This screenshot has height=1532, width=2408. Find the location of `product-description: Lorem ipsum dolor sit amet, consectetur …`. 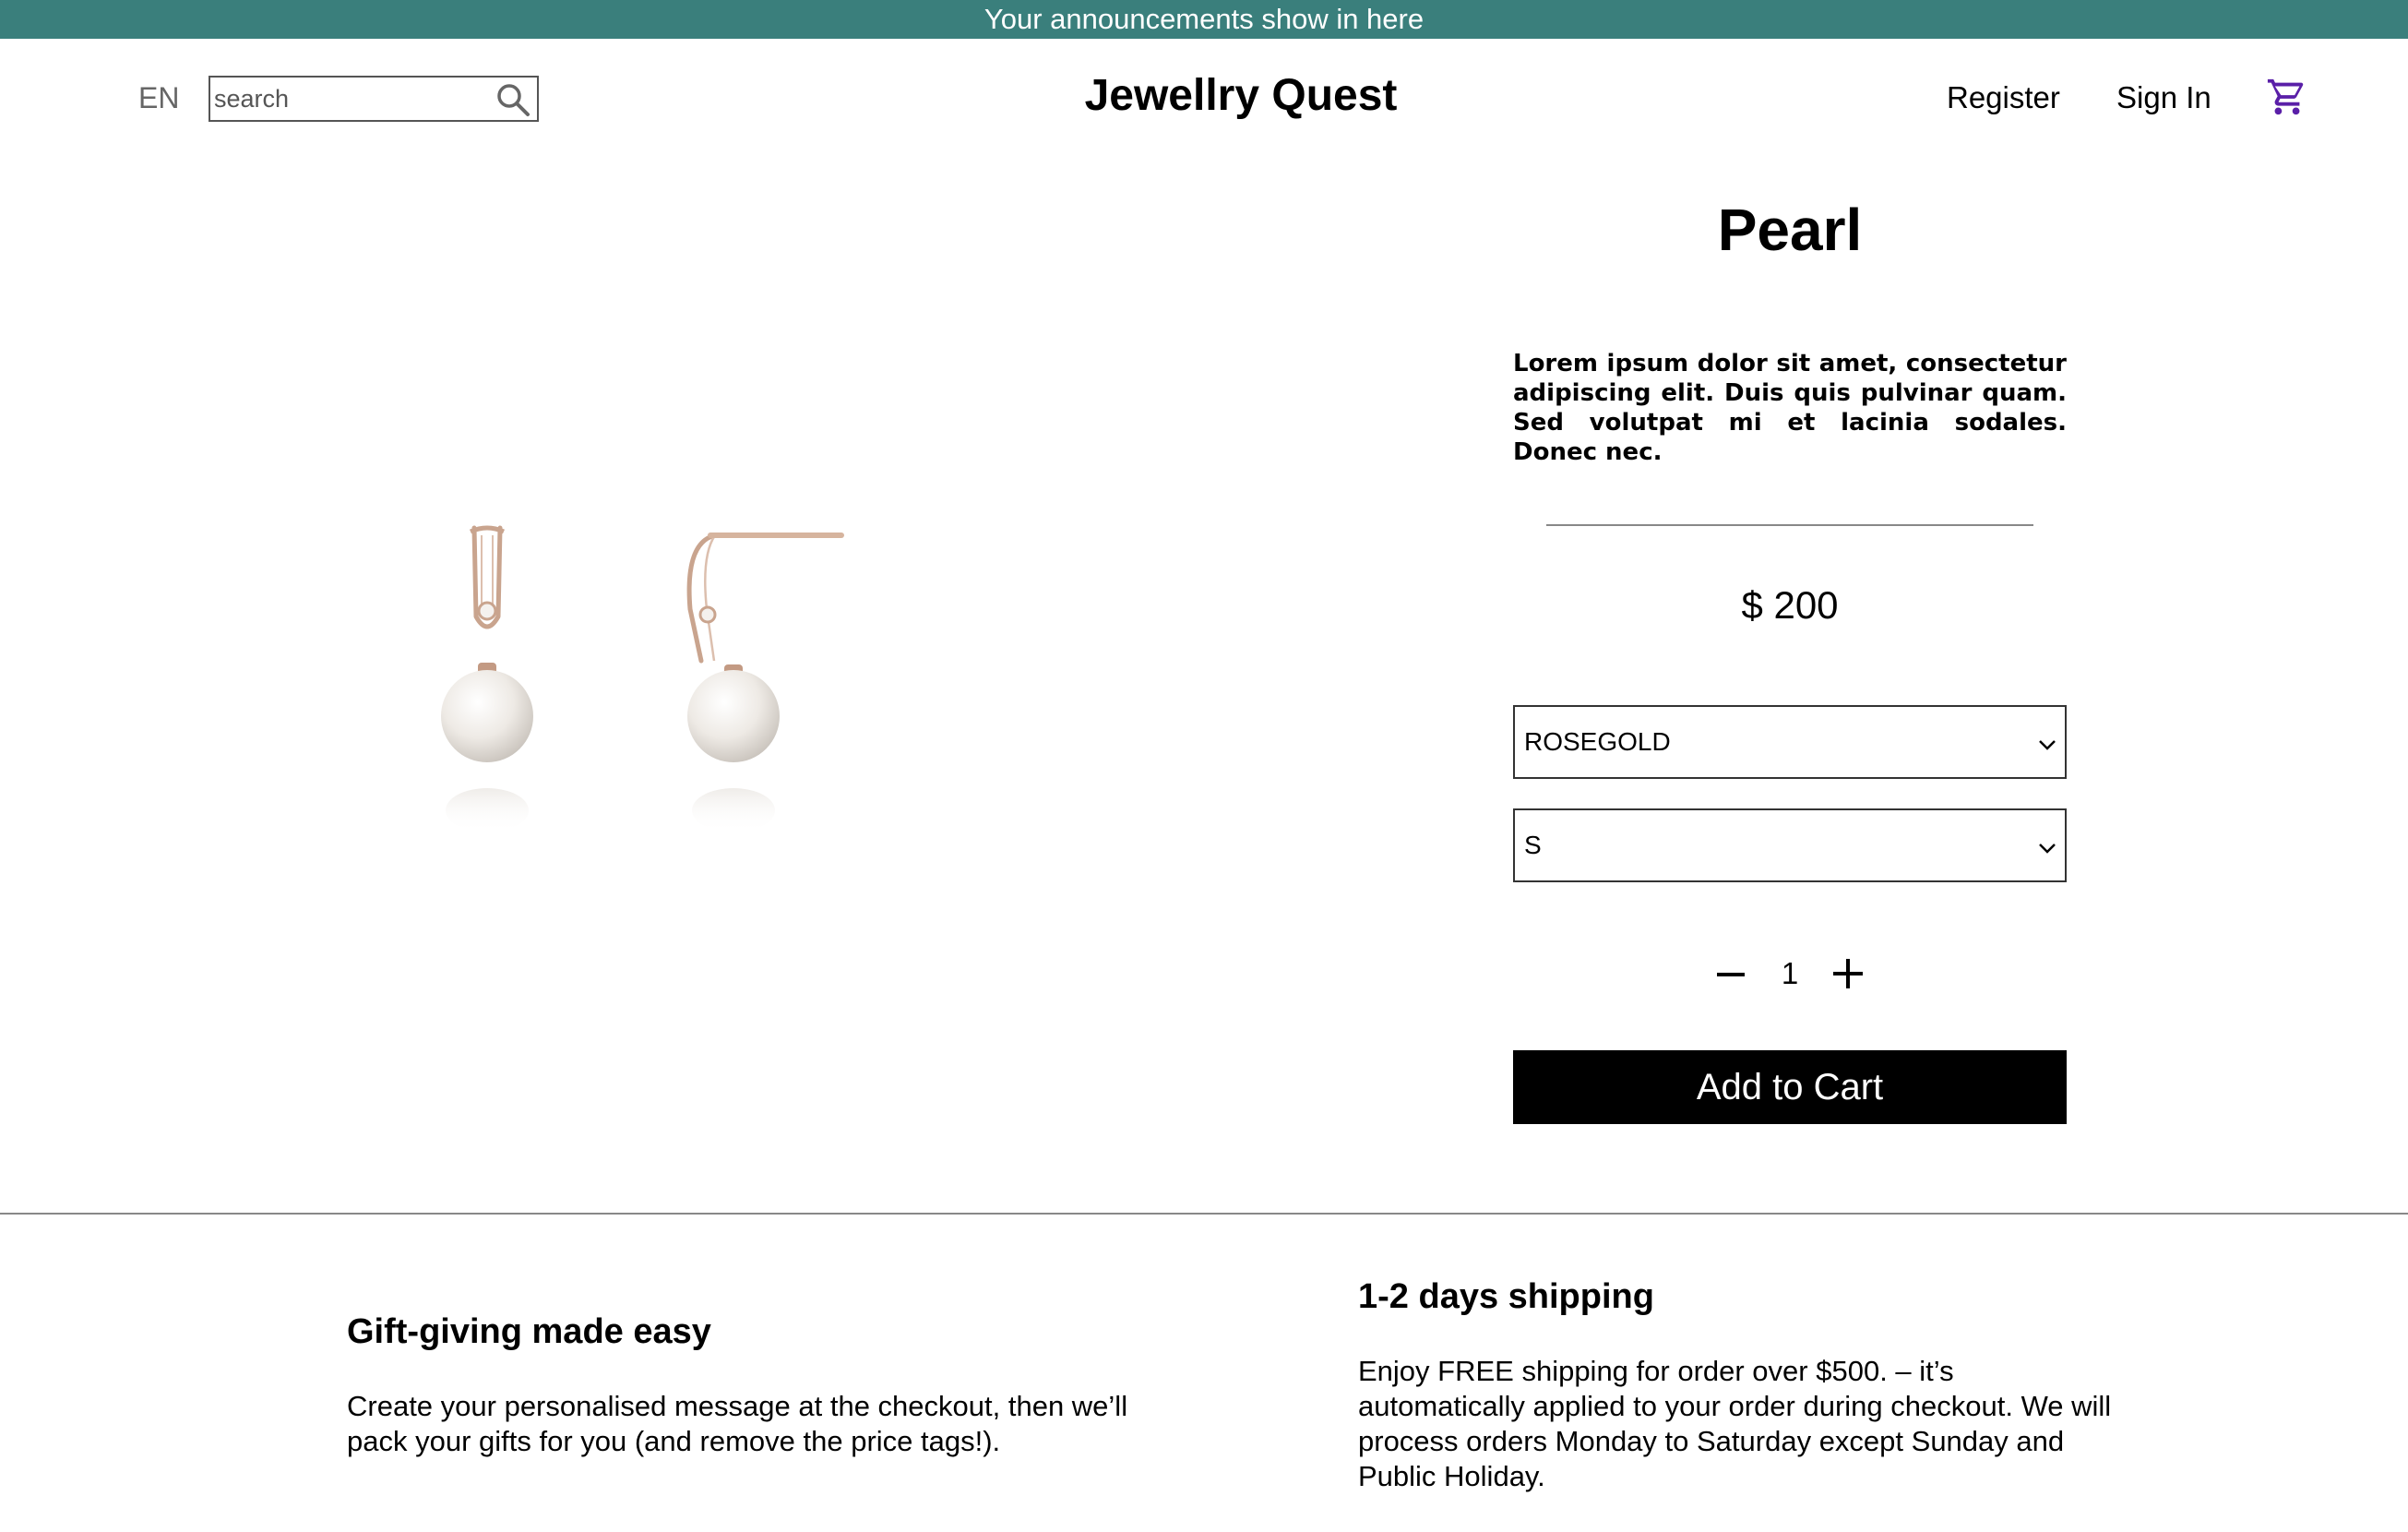

product-description: Lorem ipsum dolor sit amet, consectetur … is located at coordinates (1790, 408).